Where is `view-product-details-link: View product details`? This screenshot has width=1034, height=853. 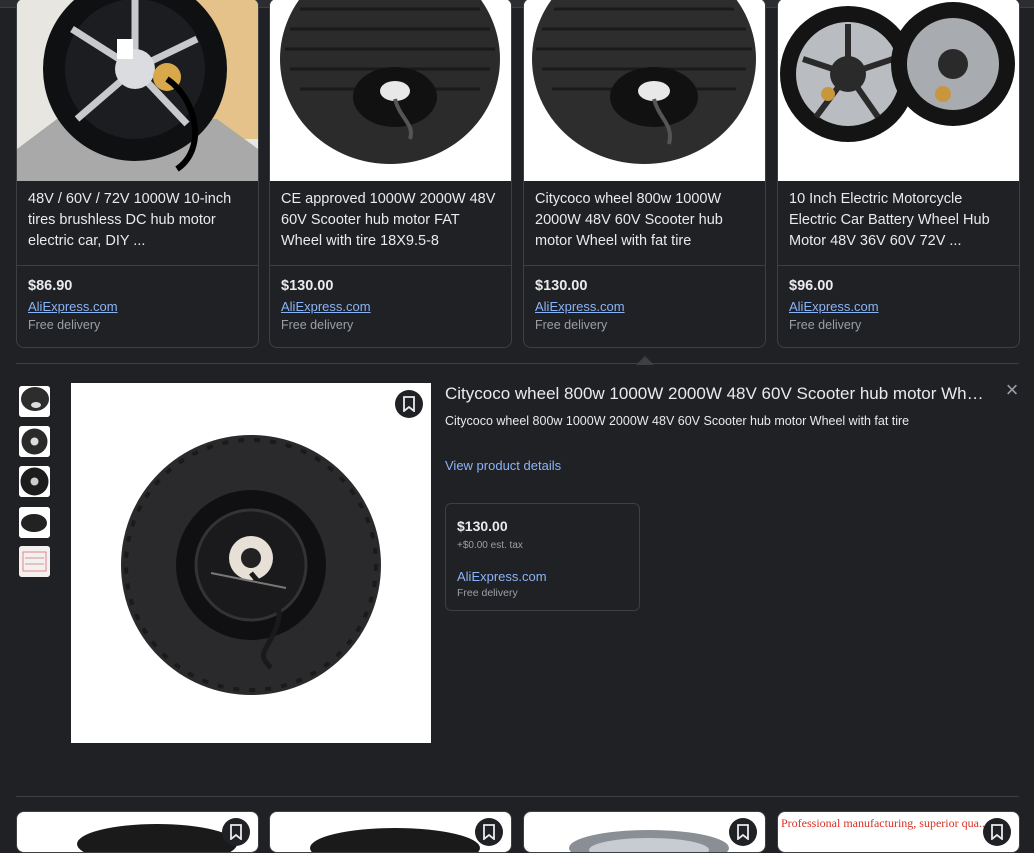 view-product-details-link: View product details is located at coordinates (503, 465).